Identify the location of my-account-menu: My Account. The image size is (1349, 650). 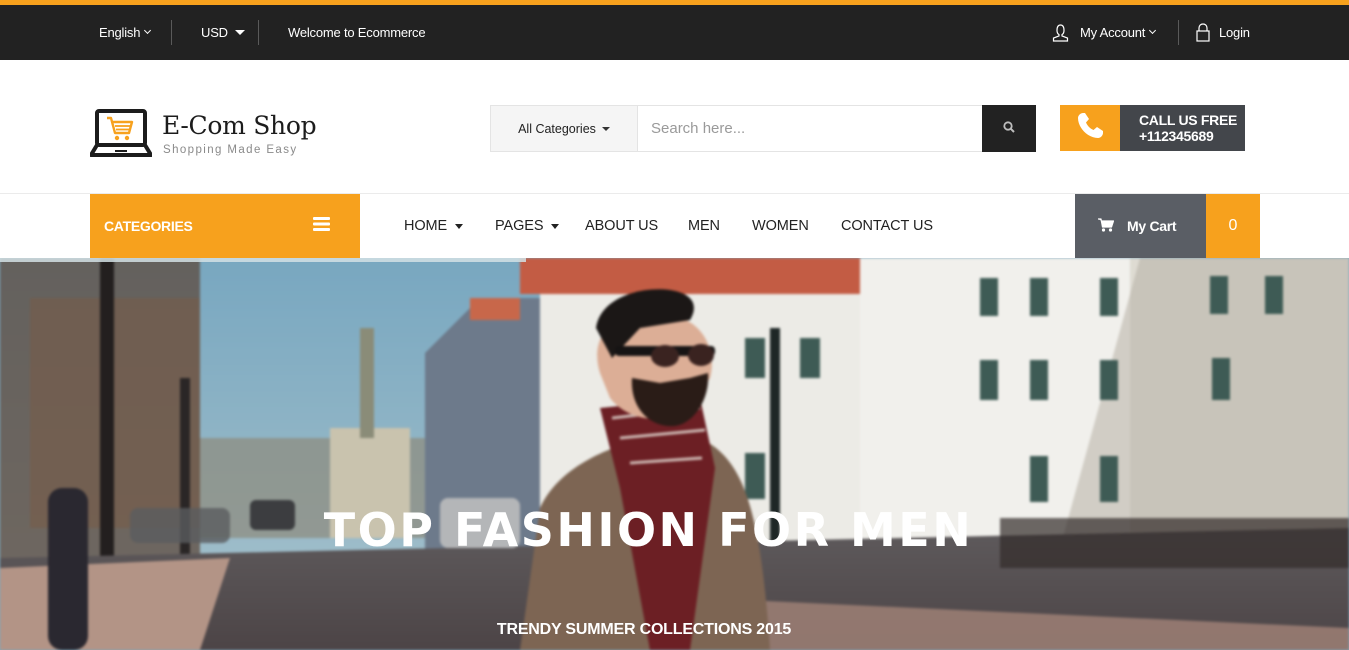
(1104, 32).